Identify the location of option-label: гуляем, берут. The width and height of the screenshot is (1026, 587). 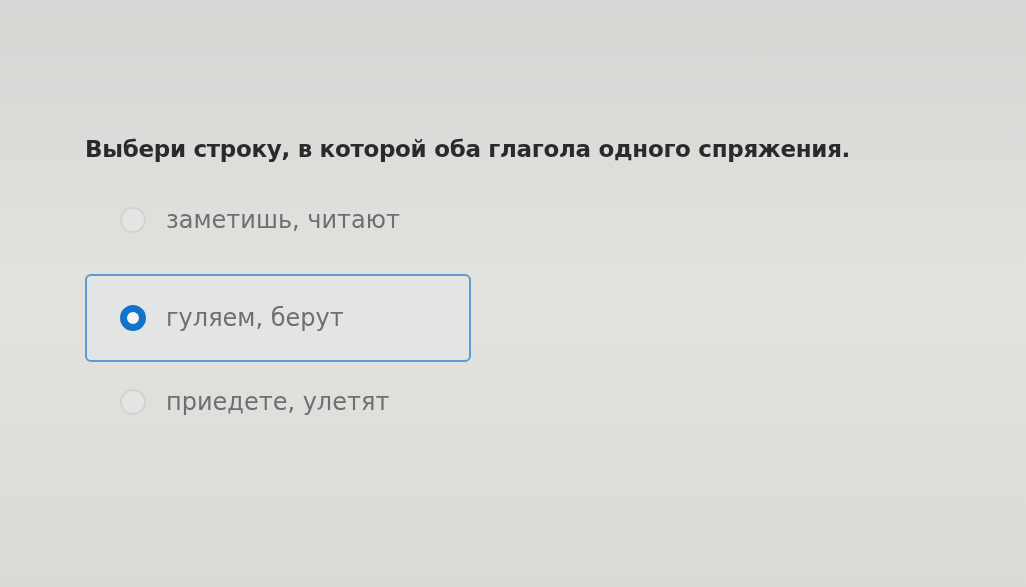
(255, 318).